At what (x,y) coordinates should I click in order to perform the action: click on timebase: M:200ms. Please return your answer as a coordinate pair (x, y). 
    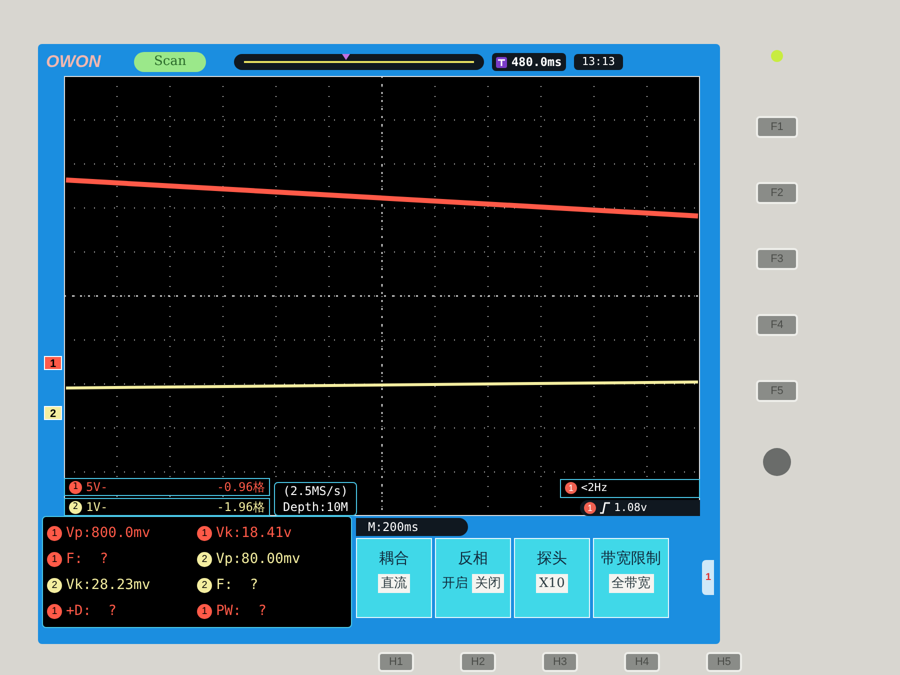
    Looking at the image, I should click on (412, 527).